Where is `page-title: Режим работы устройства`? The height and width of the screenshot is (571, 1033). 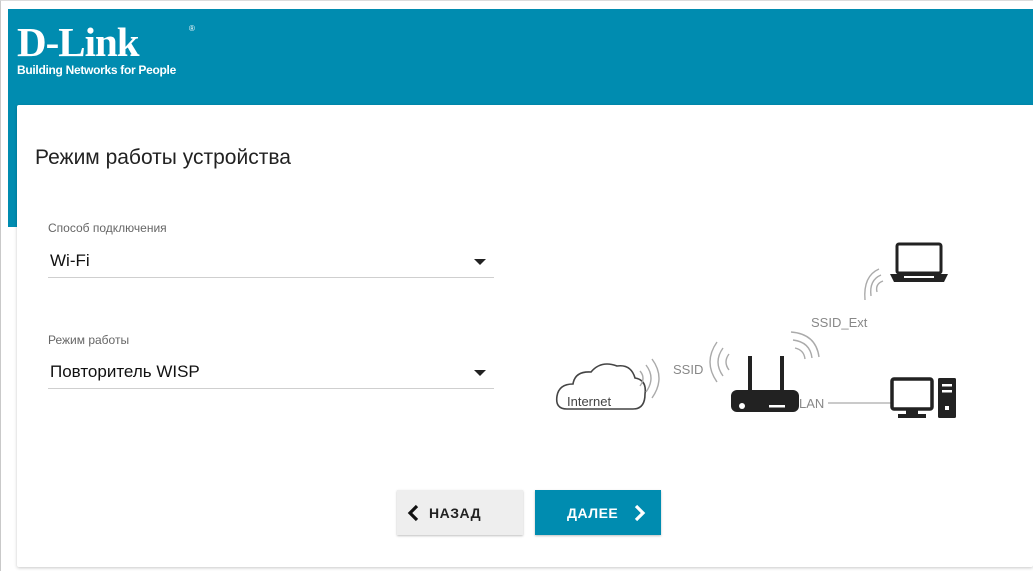 page-title: Режим работы устройства is located at coordinates (163, 157).